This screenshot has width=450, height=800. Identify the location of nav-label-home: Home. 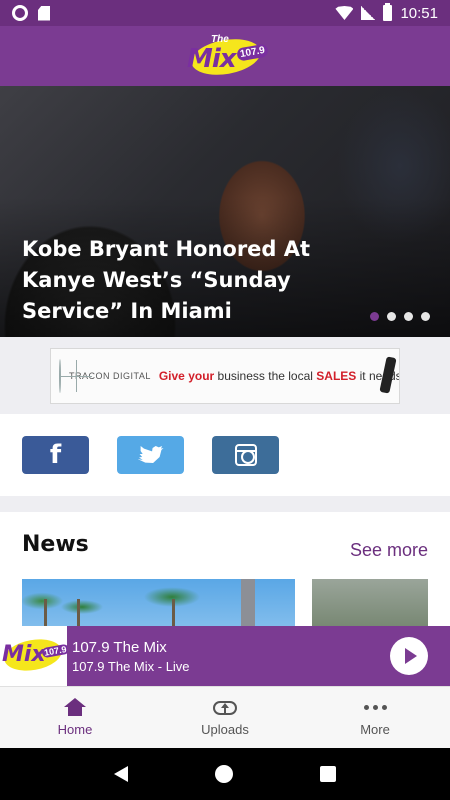
(75, 729).